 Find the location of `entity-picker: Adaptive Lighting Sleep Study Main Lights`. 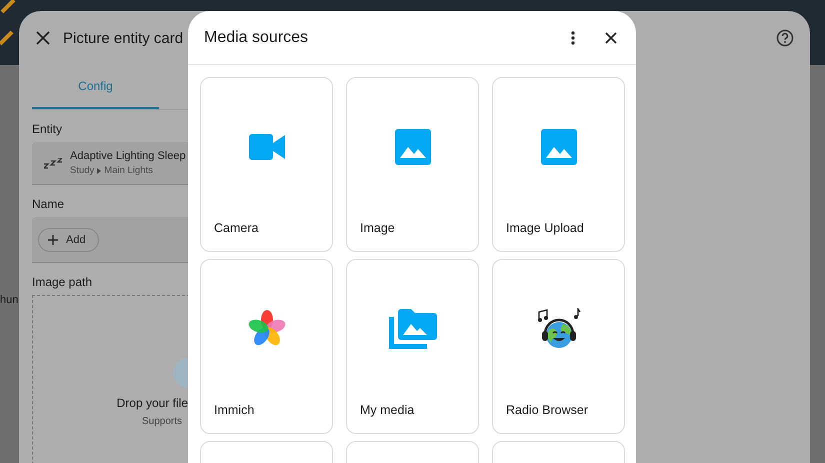

entity-picker: Adaptive Lighting Sleep Study Main Lights is located at coordinates (111, 163).